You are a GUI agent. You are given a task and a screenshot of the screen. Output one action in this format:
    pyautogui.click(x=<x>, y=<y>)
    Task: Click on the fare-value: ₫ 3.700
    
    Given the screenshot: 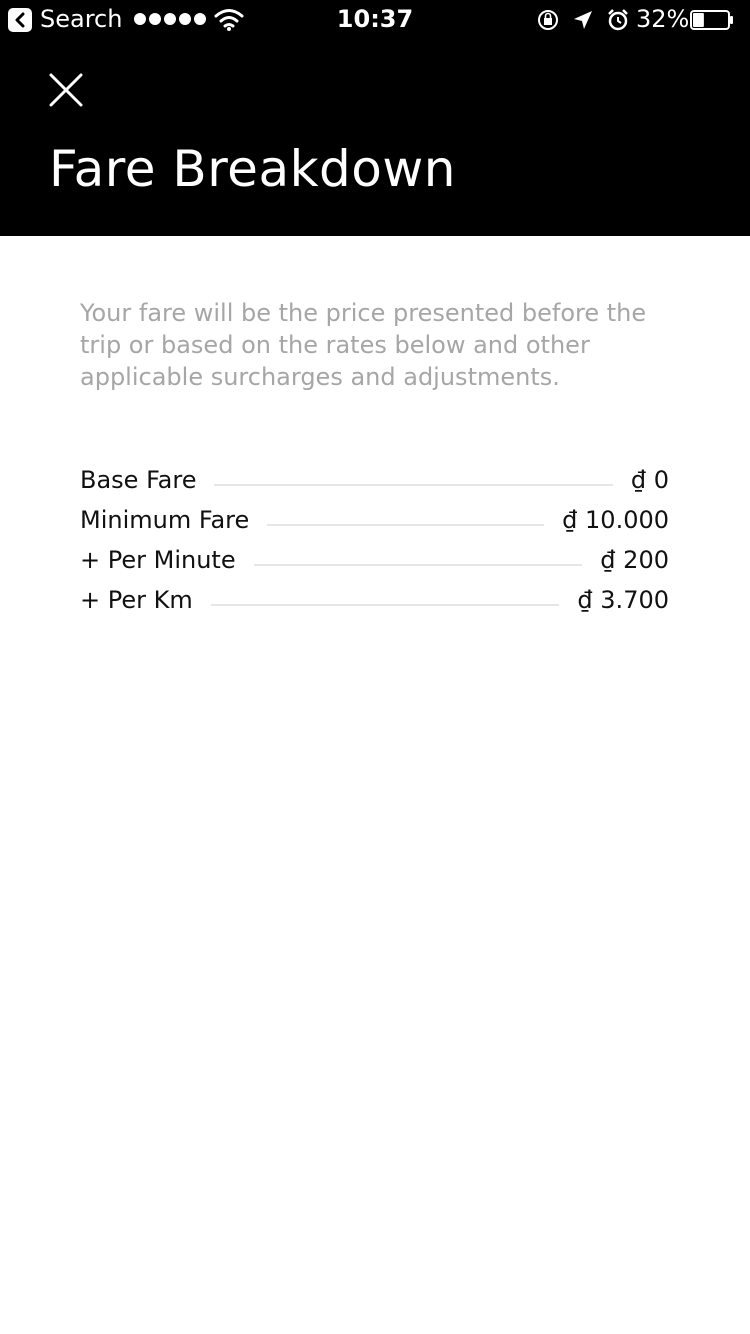 What is the action you would take?
    pyautogui.click(x=623, y=600)
    